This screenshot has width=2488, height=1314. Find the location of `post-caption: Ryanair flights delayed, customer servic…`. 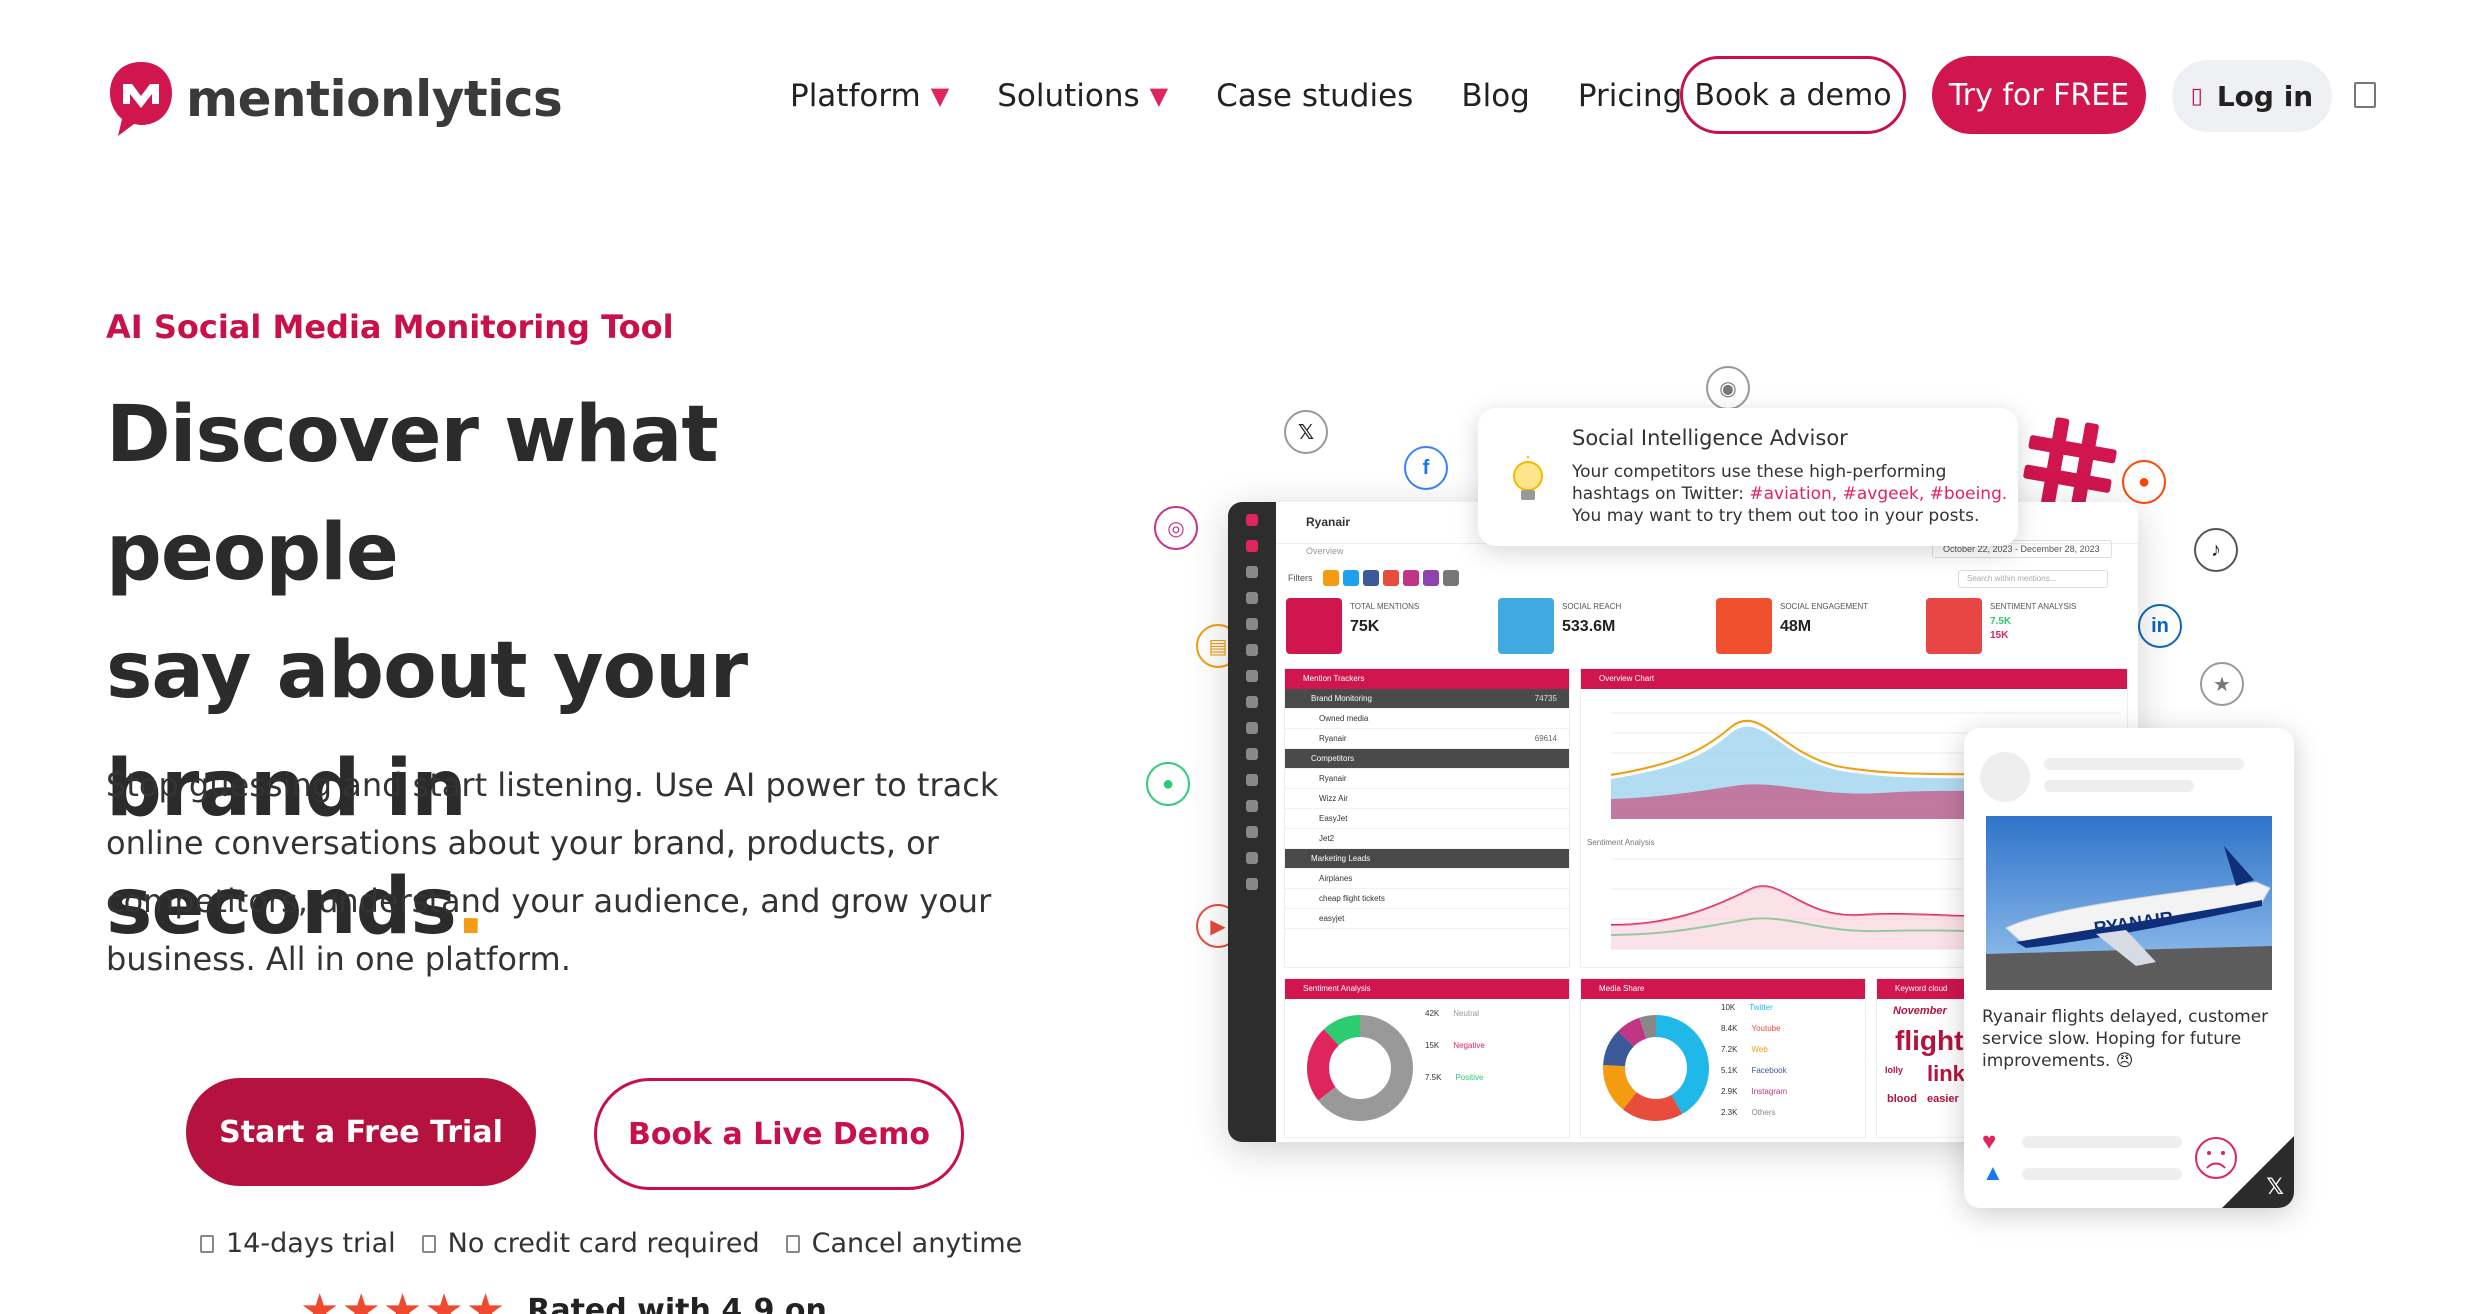

post-caption: Ryanair flights delayed, customer servic… is located at coordinates (2125, 1039).